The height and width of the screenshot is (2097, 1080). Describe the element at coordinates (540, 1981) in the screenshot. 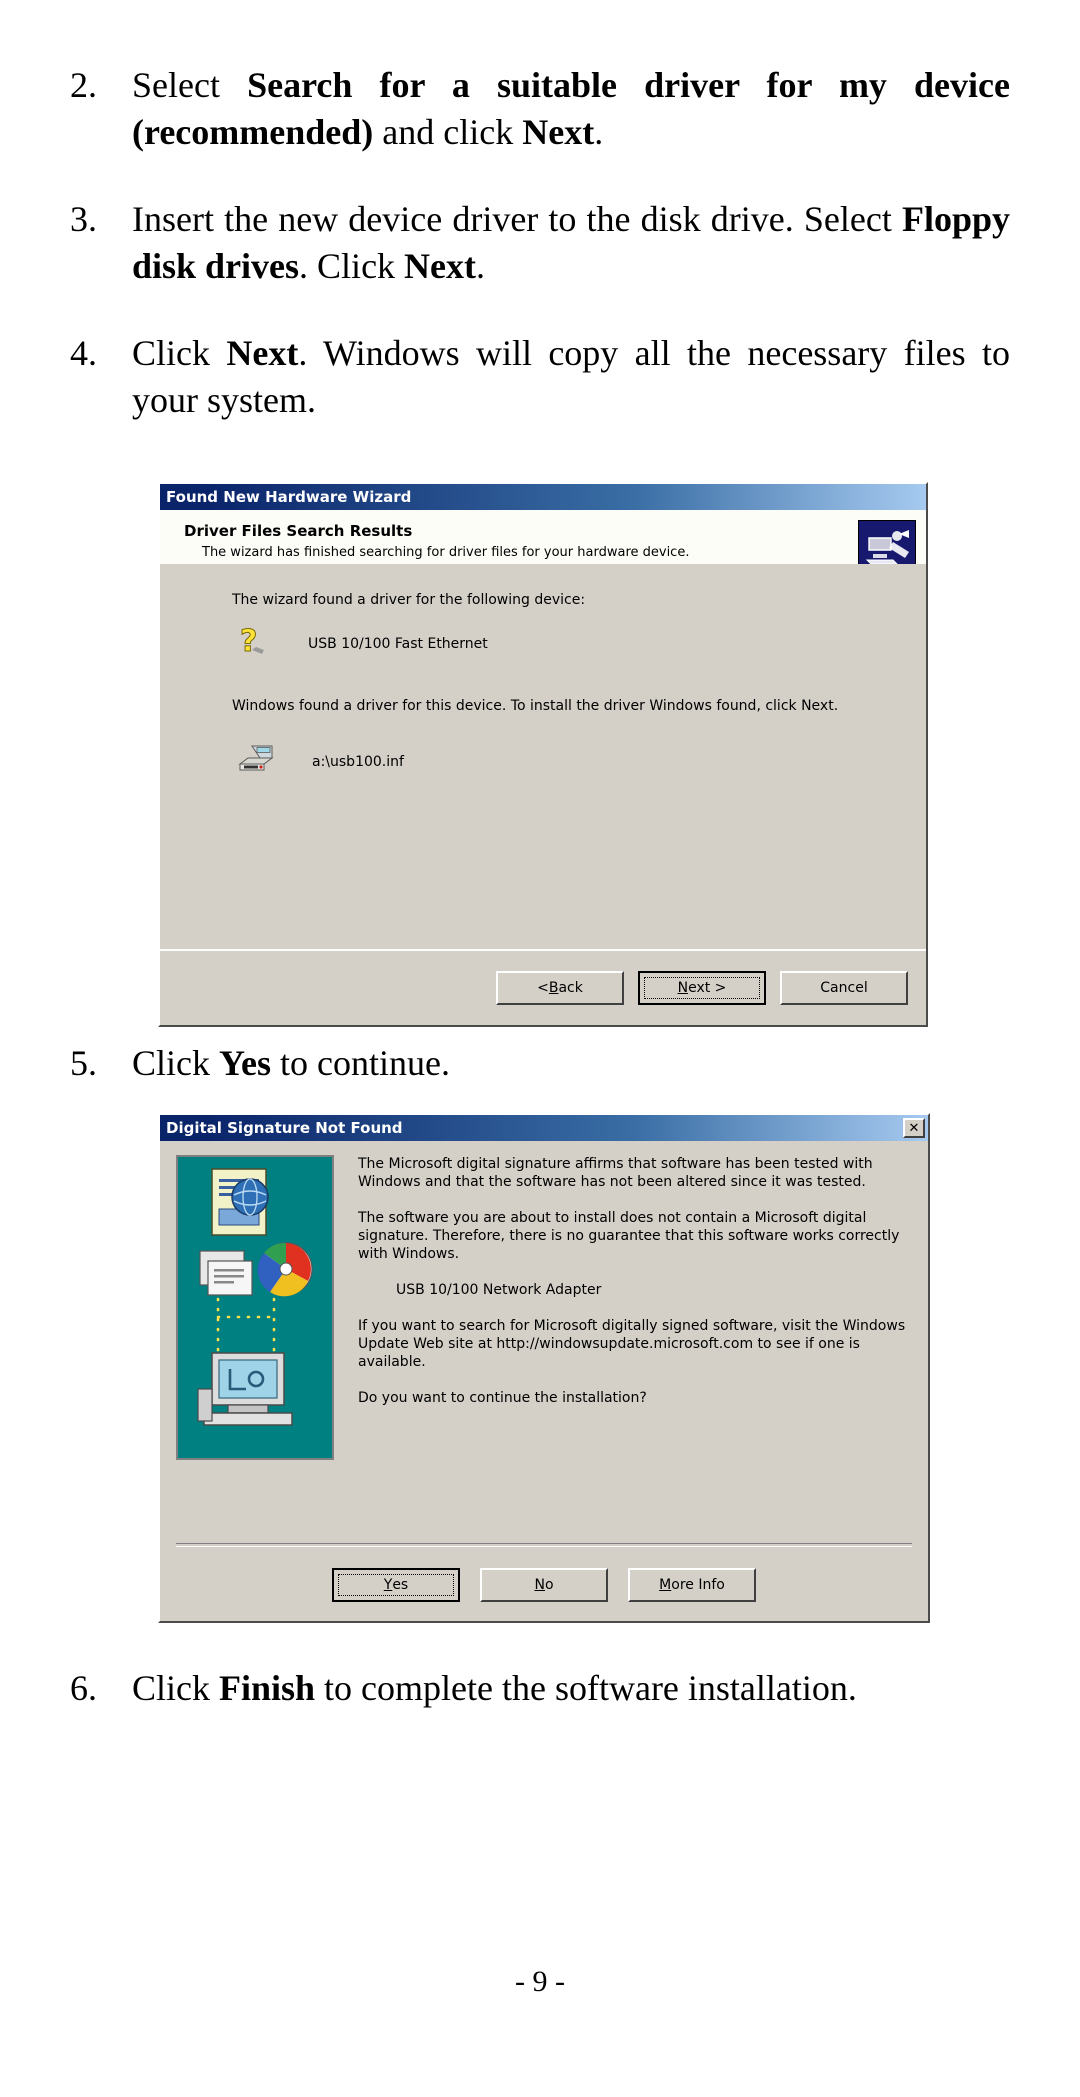

I see `page-number: - 9 -` at that location.